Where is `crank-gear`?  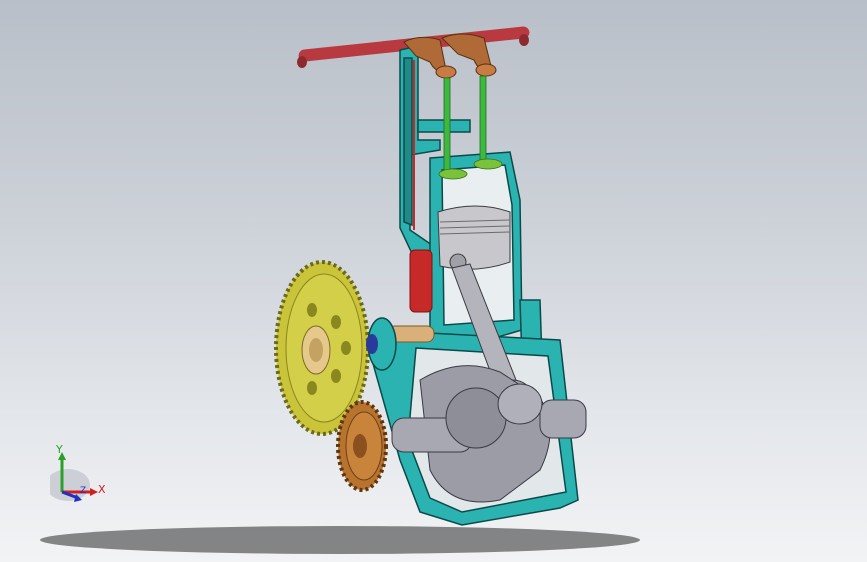
crank-gear is located at coordinates (362, 446).